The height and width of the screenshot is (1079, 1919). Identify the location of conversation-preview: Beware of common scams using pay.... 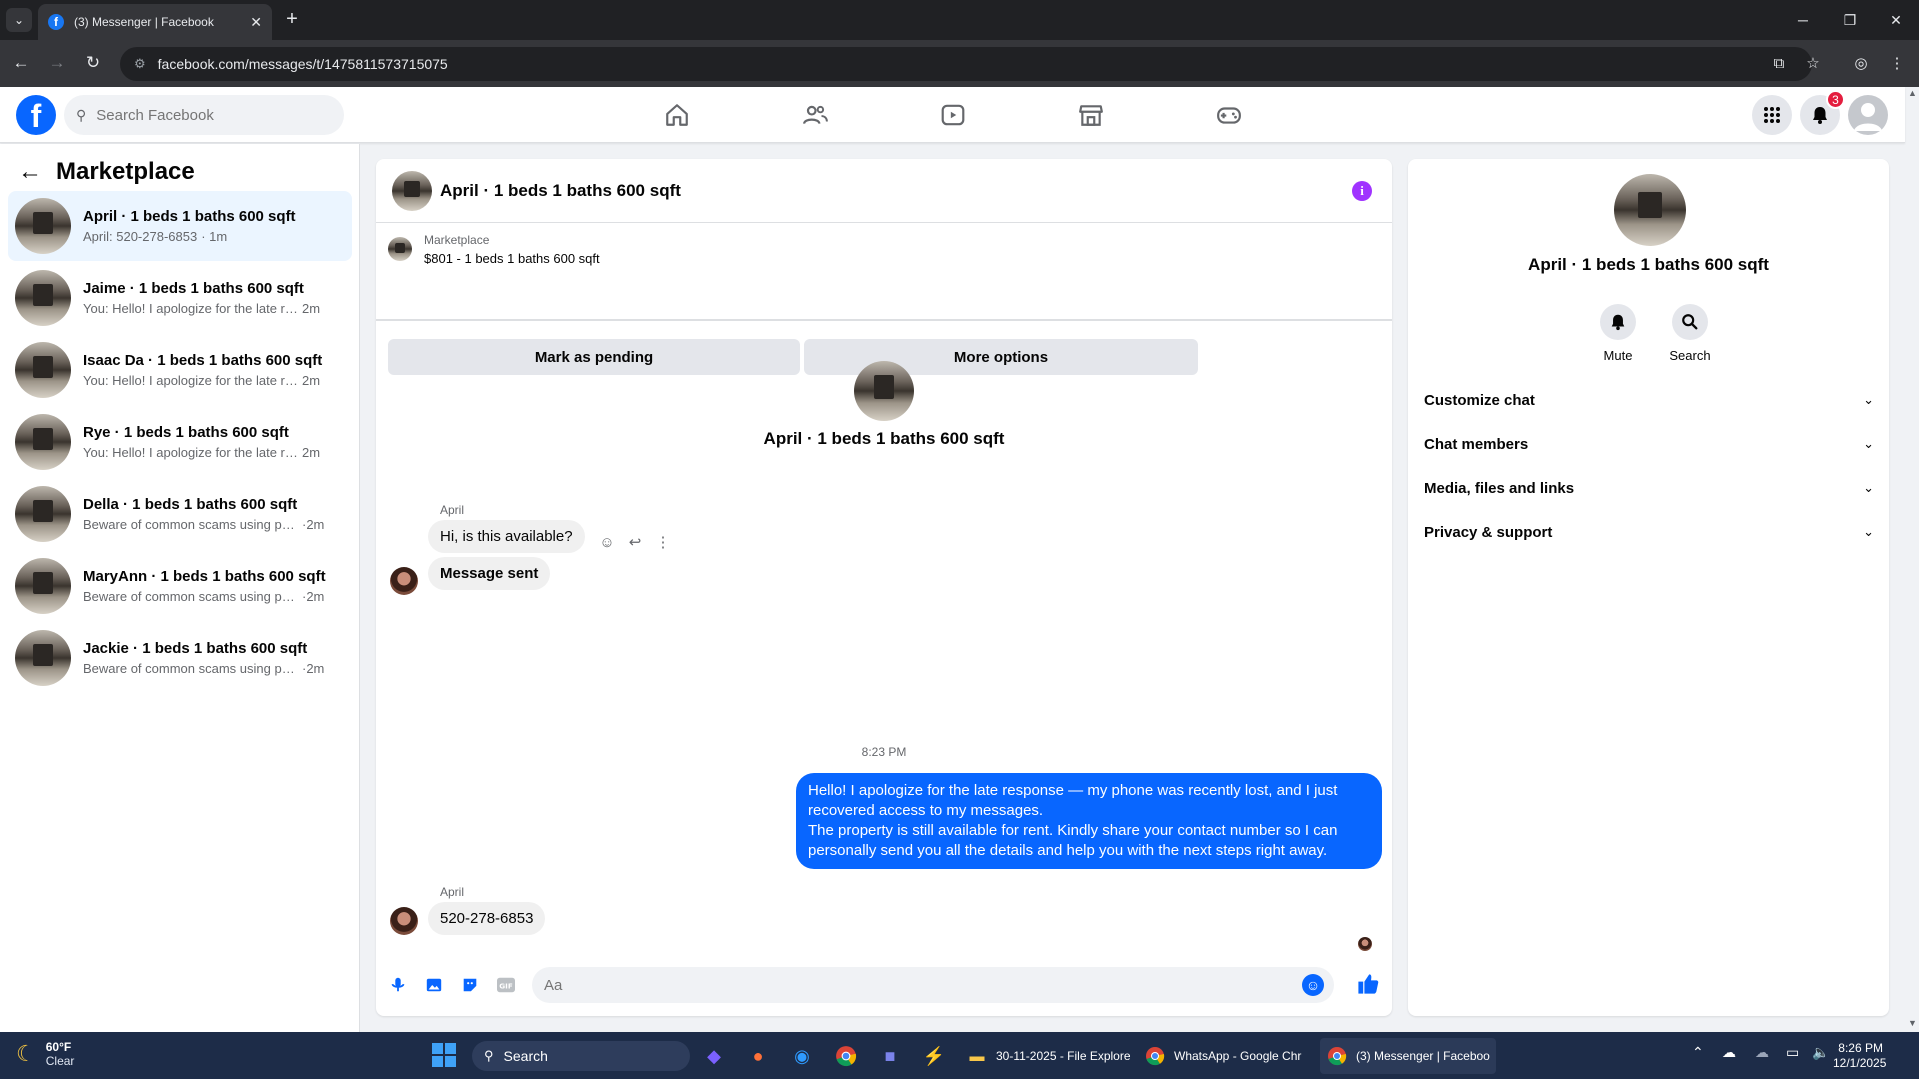
(190, 596).